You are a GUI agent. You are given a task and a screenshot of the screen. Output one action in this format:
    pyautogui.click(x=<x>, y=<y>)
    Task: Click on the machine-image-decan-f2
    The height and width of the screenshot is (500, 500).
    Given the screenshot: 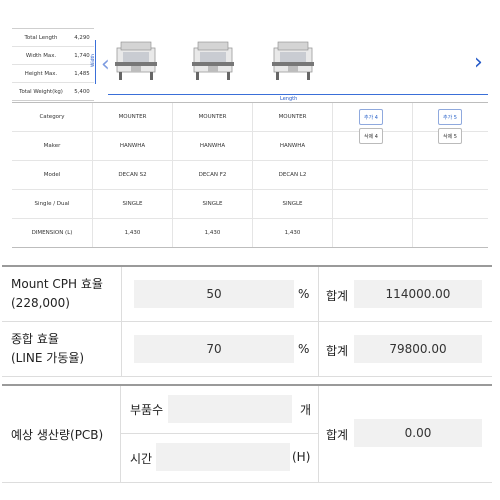 What is the action you would take?
    pyautogui.click(x=213, y=60)
    